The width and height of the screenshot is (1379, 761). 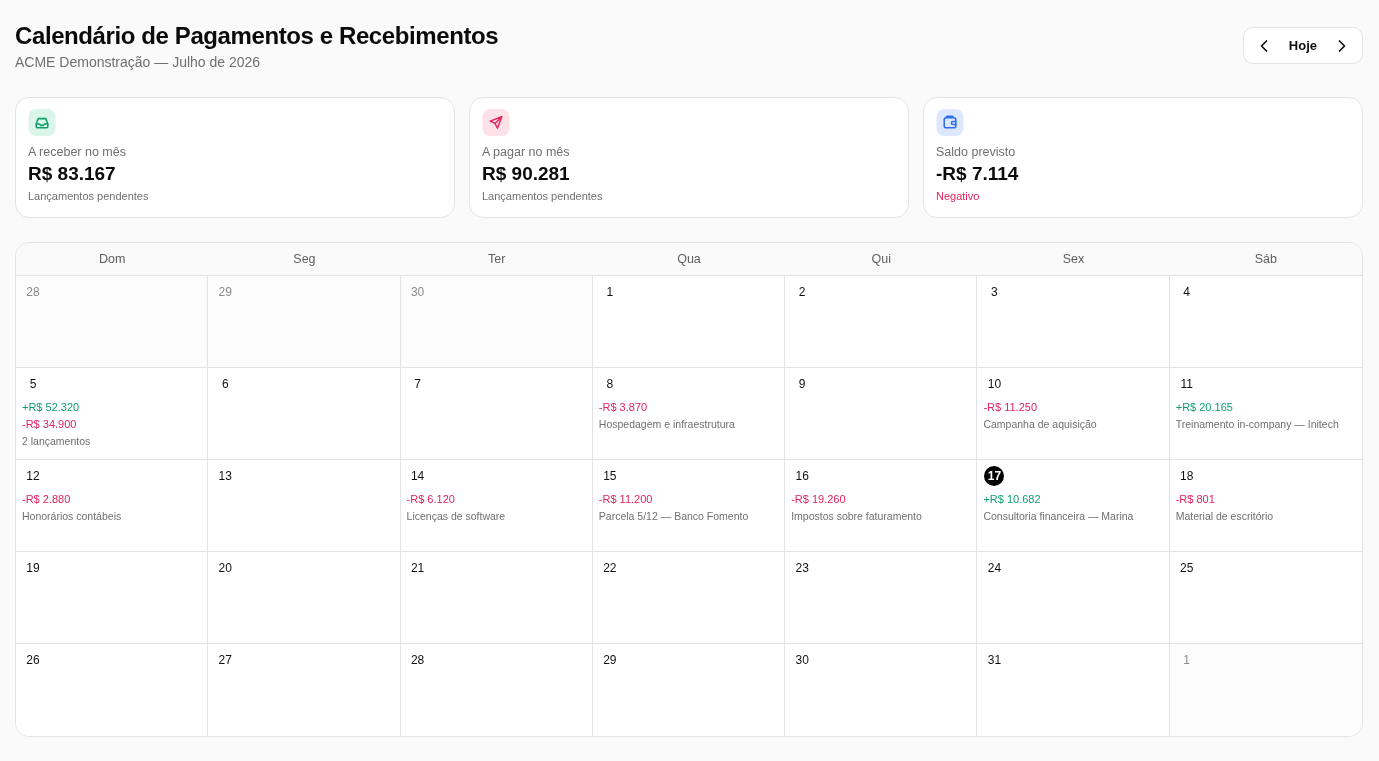 I want to click on expense-amount: -R$ 19.260, so click(x=818, y=499).